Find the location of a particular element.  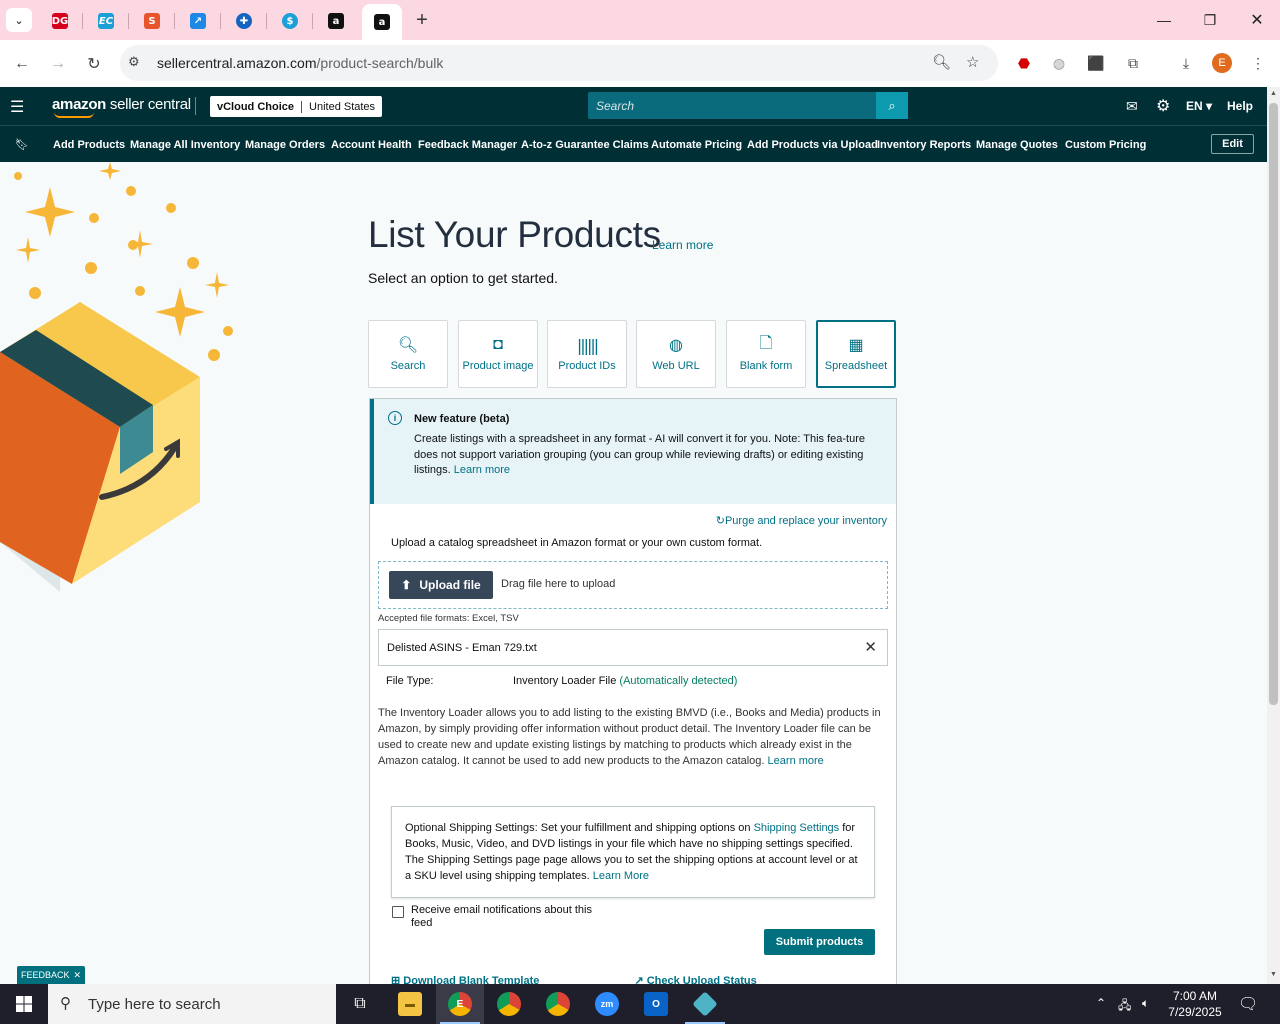

nav-account-health: Account Health is located at coordinates (371, 145).